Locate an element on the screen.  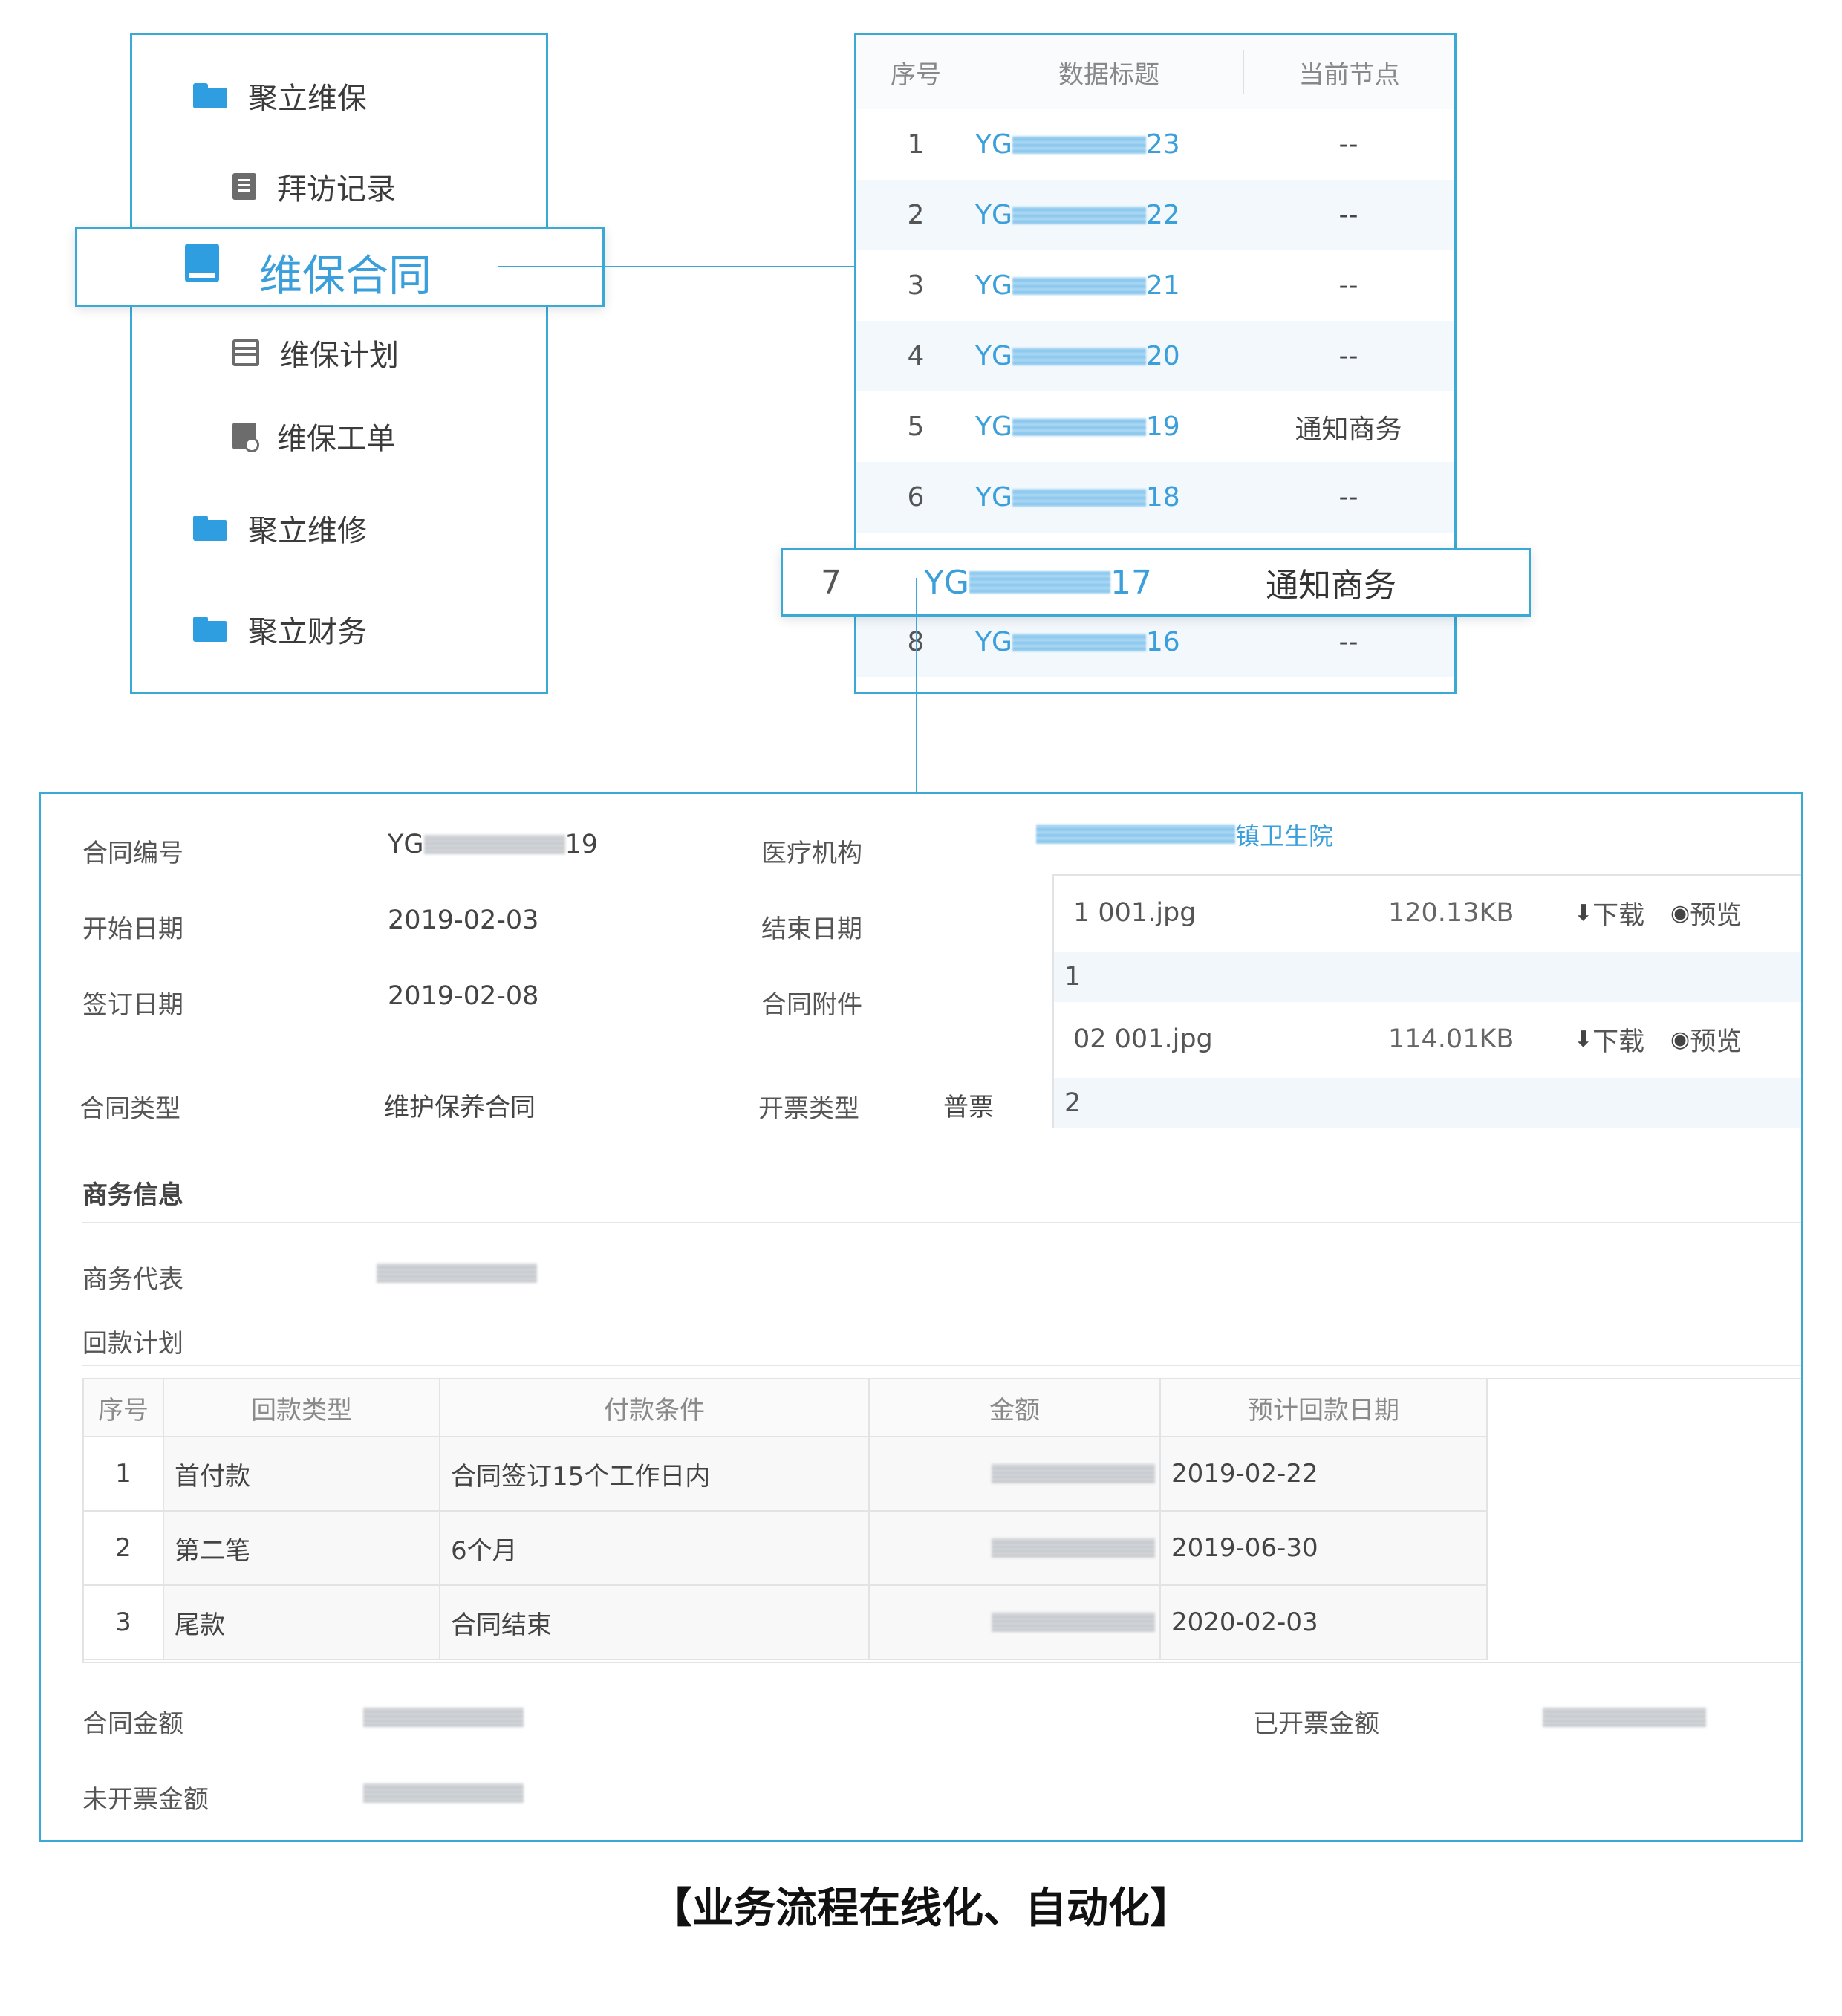
col-header-date: 预计回款日期 is located at coordinates (1323, 1408).